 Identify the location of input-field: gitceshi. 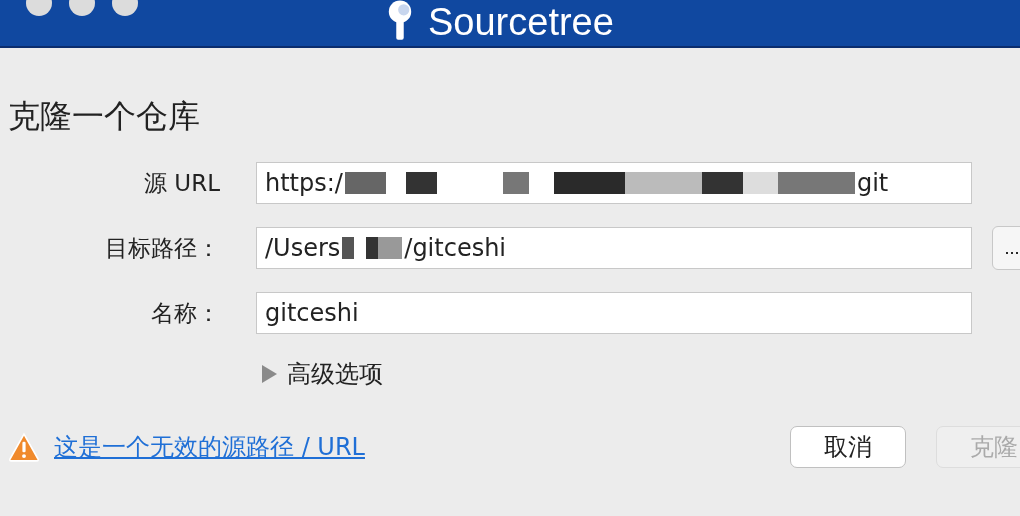
(614, 313).